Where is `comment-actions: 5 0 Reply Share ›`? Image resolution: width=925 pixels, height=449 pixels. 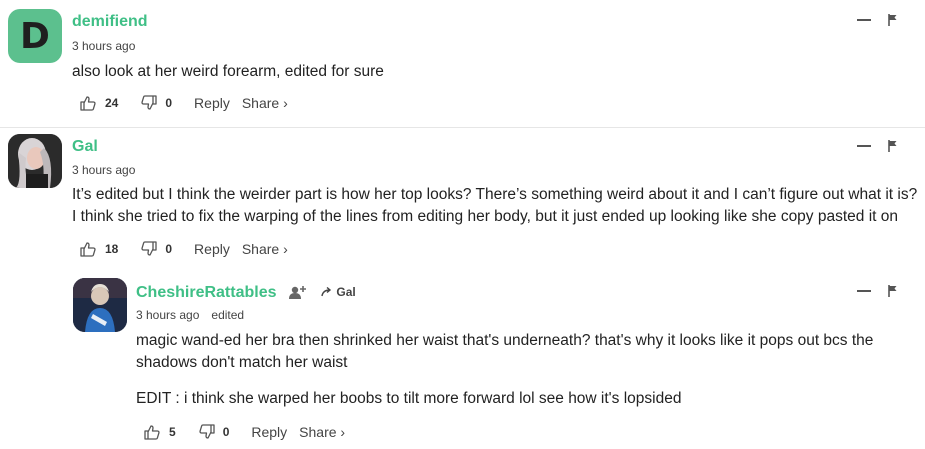
comment-actions: 5 0 Reply Share › is located at coordinates (250, 432).